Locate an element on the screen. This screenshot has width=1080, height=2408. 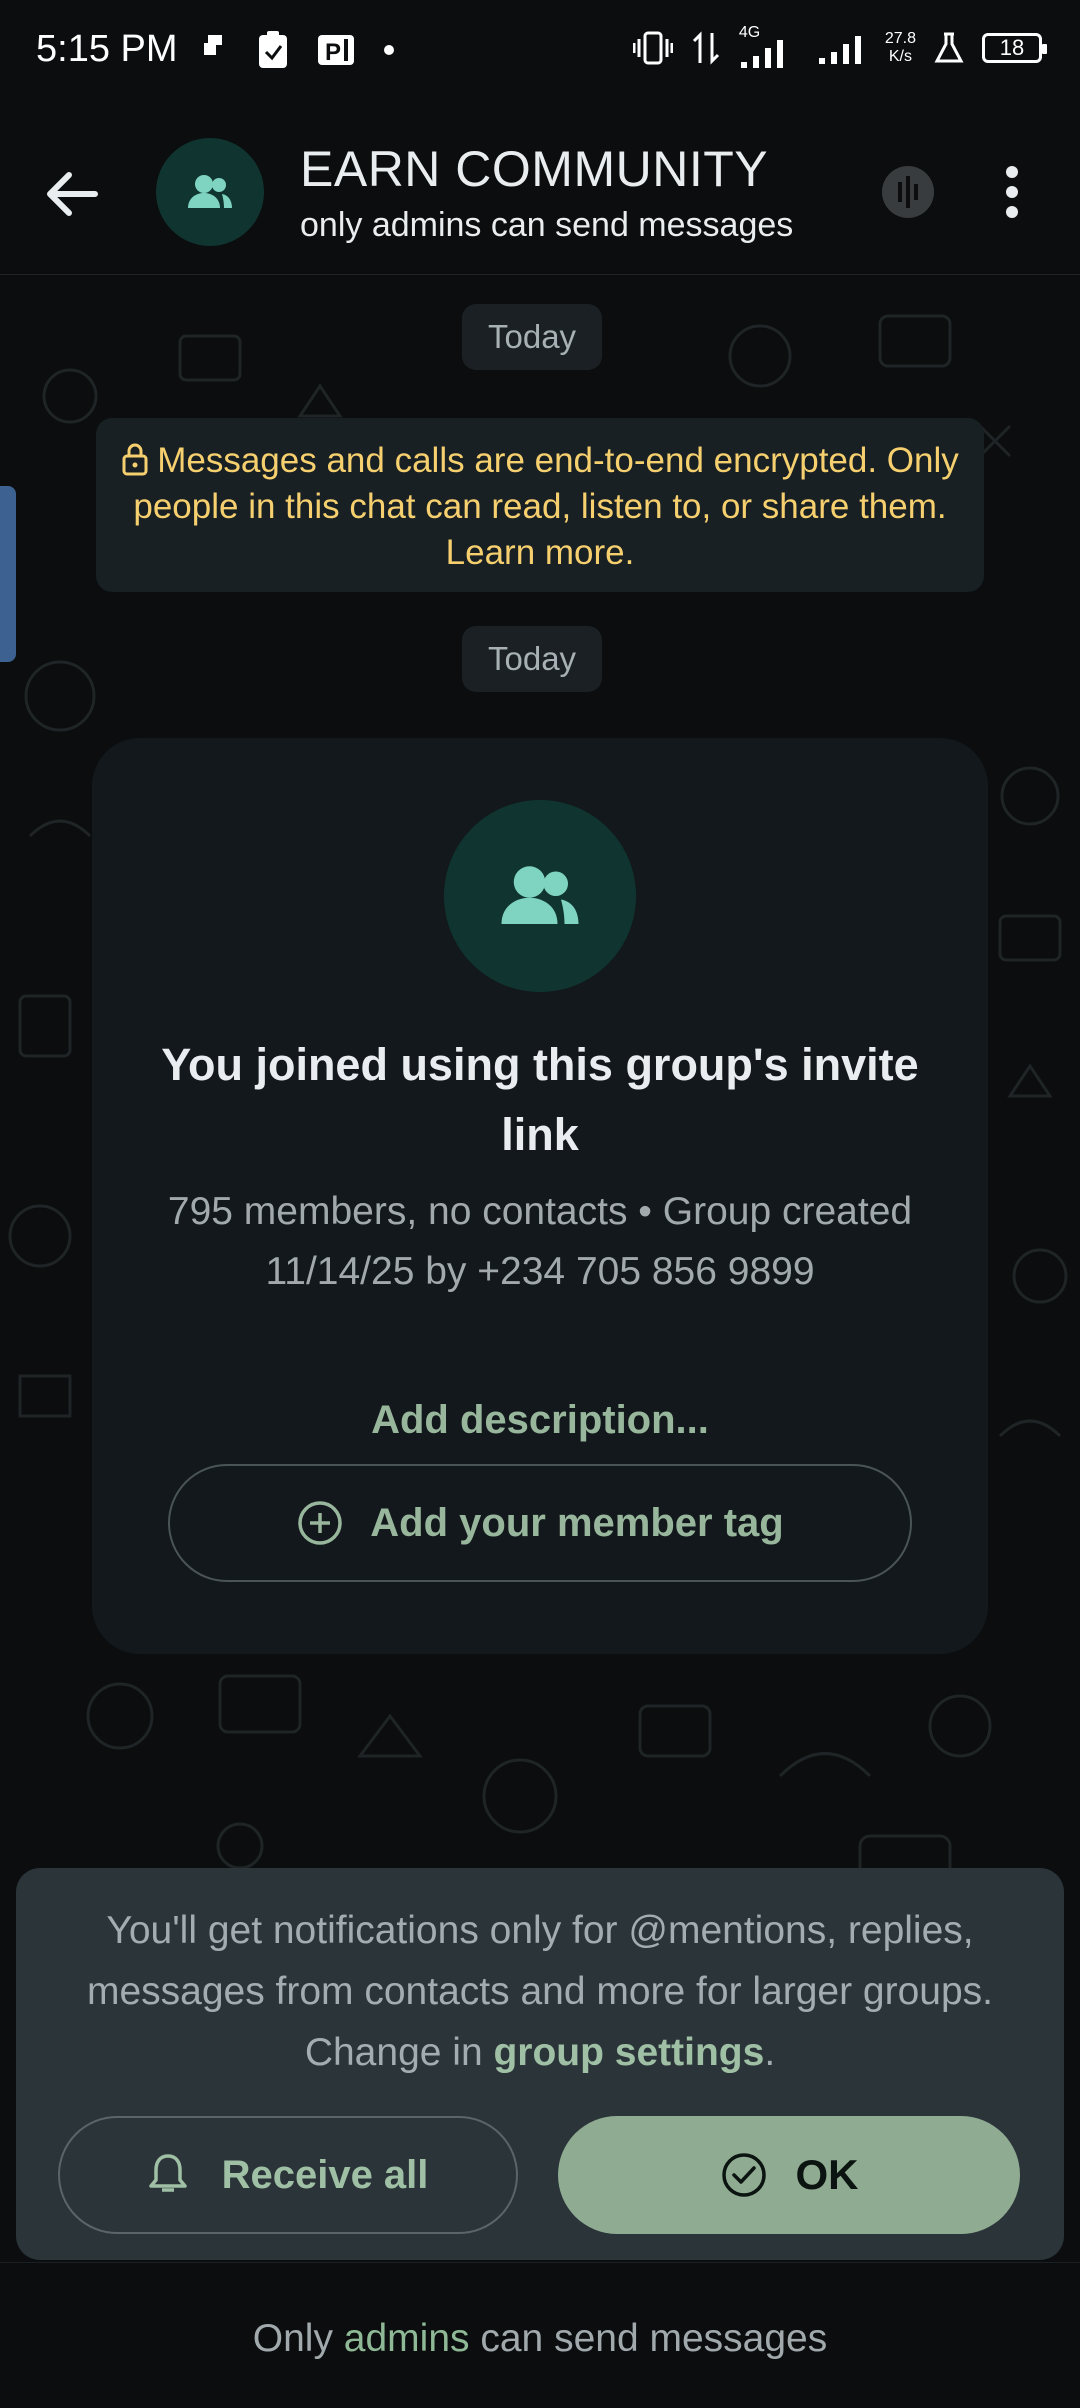
ok-label: OK is located at coordinates (827, 2174).